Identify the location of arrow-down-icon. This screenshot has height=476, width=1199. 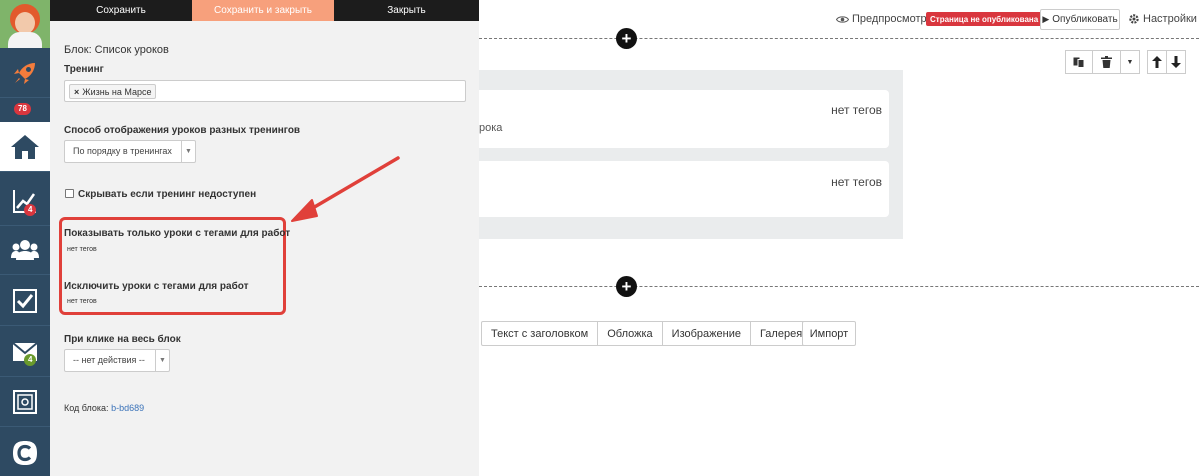
(1176, 62).